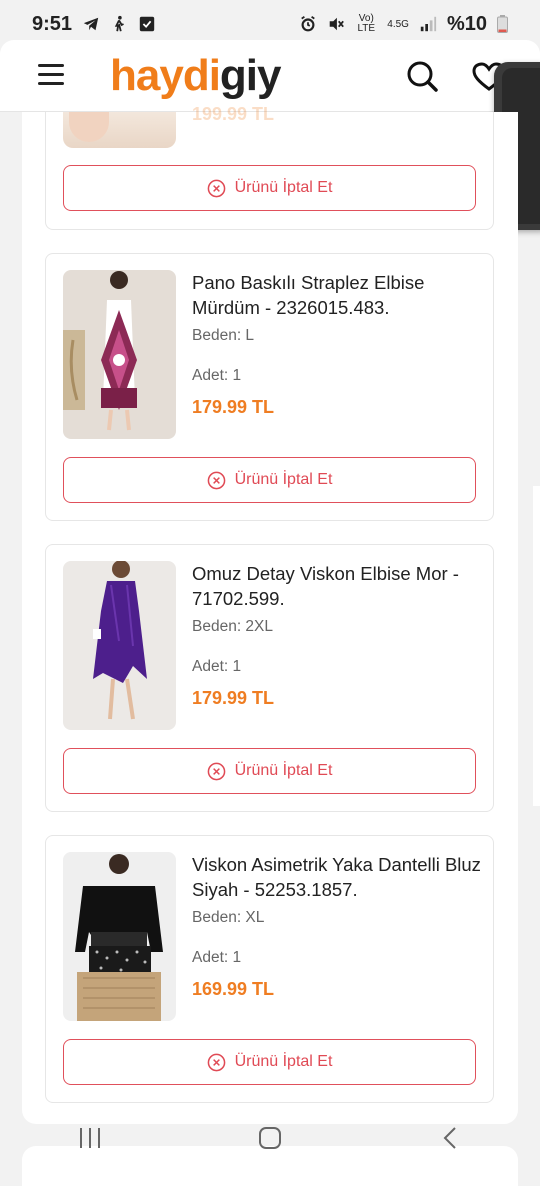  I want to click on status-time: 9:51, so click(52, 23).